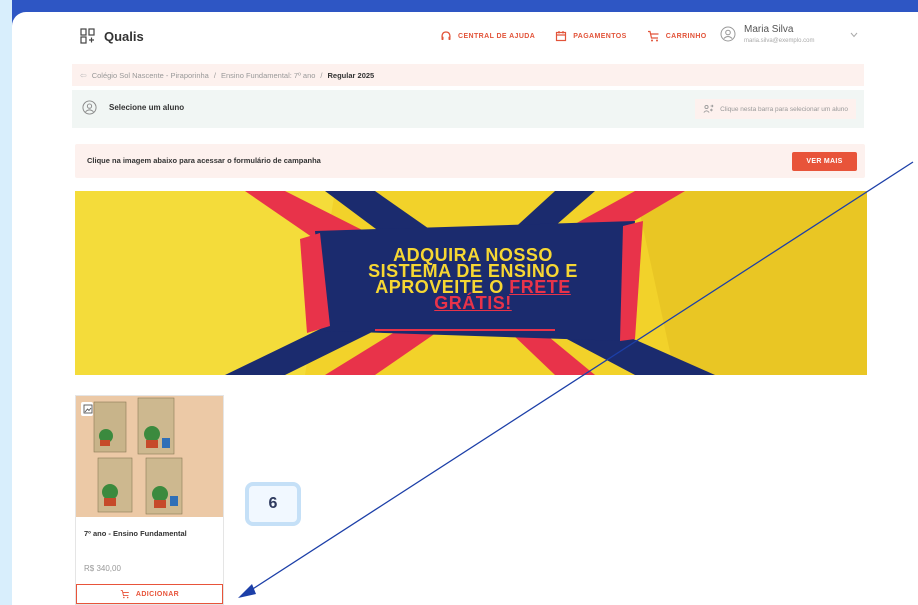  What do you see at coordinates (708, 108) in the screenshot?
I see `switch-user-icon` at bounding box center [708, 108].